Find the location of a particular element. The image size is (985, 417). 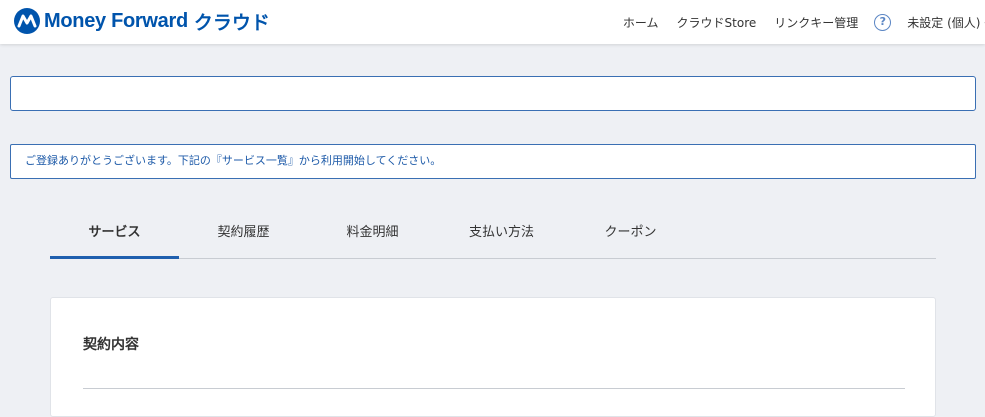

tab-services: サービス is located at coordinates (114, 234).